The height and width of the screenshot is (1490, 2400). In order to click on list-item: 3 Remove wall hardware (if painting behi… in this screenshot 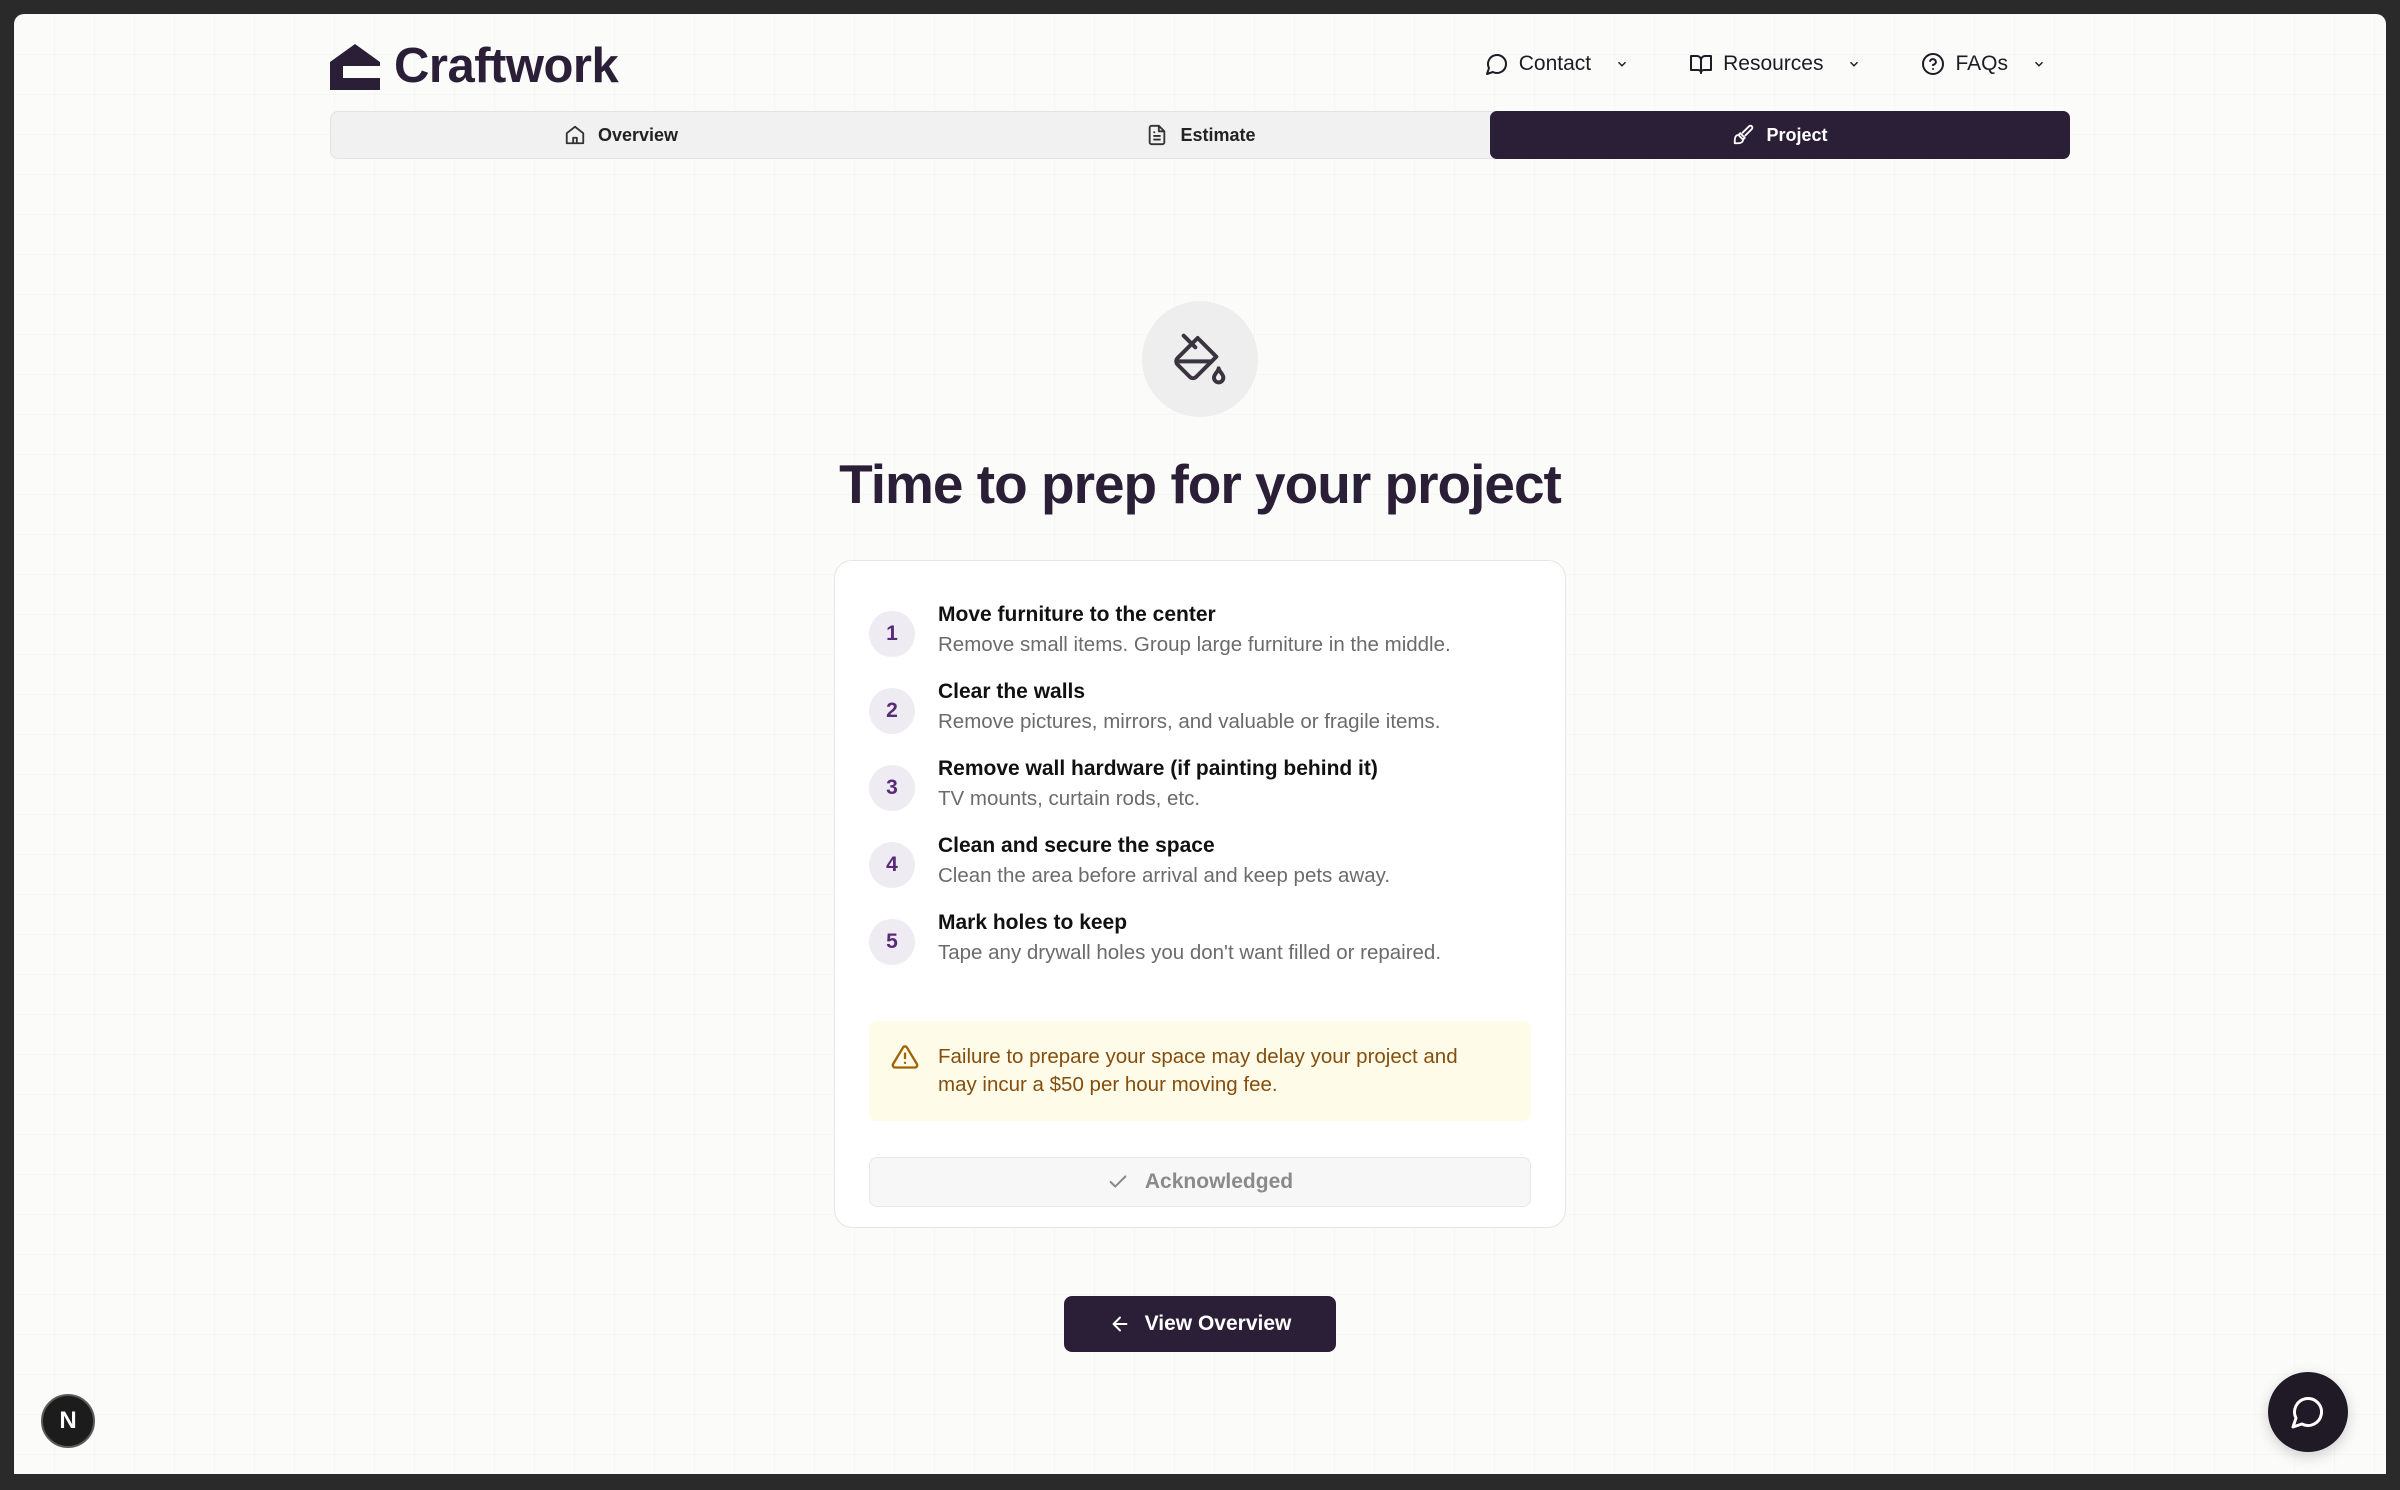, I will do `click(1200, 795)`.